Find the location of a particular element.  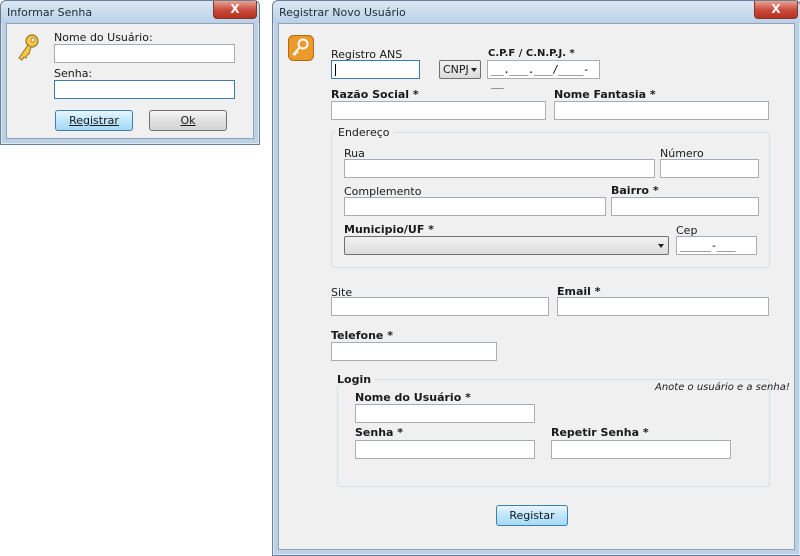

register-dialog-title: Registrar Novo Usuário is located at coordinates (342, 12).